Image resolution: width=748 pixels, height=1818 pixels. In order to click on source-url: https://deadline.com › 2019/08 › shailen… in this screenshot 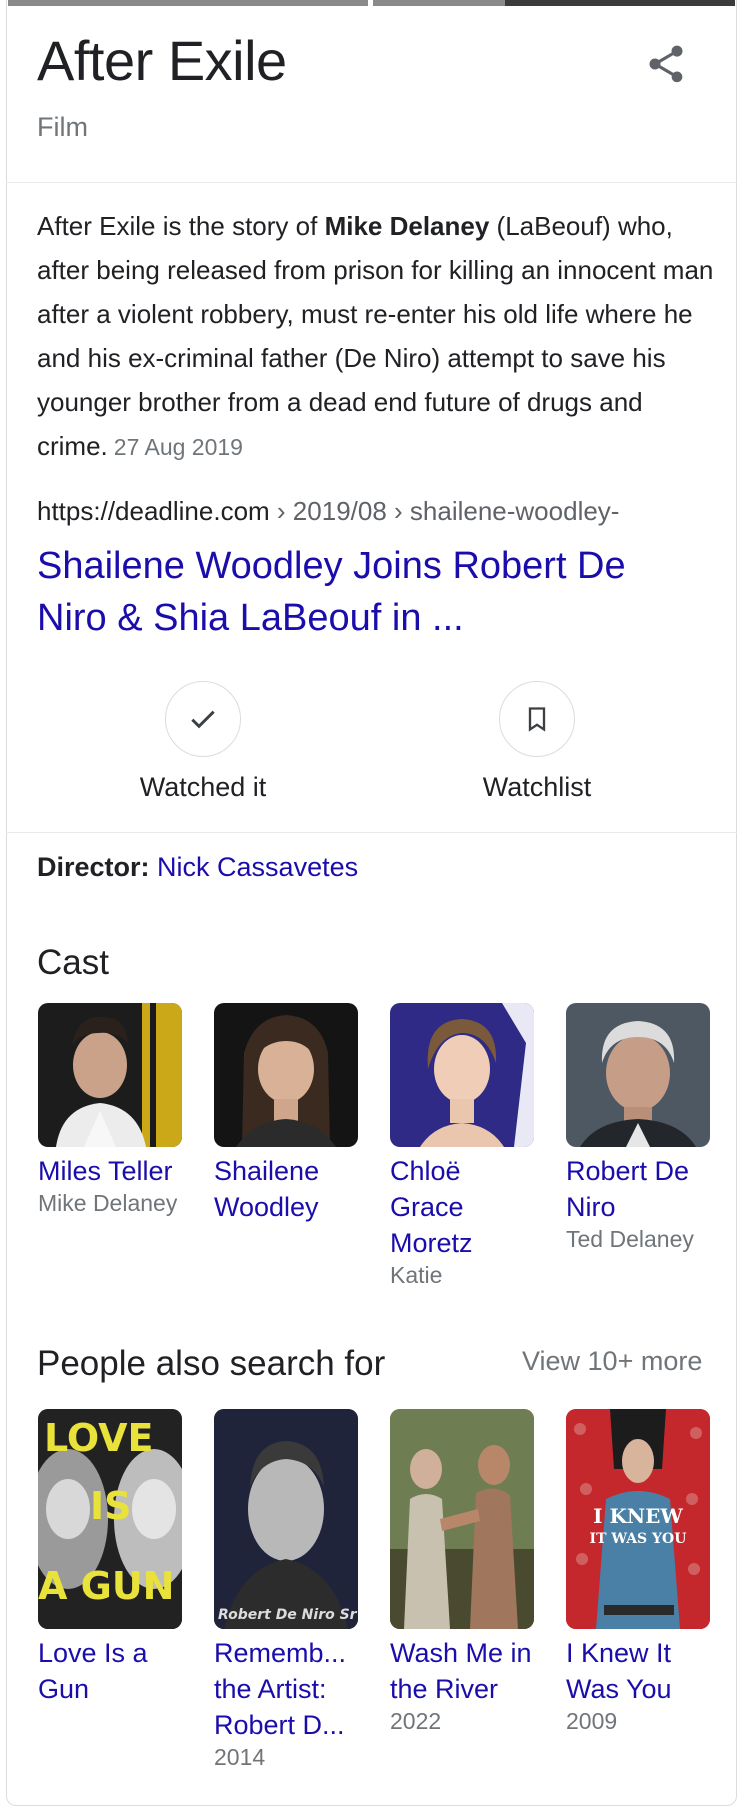, I will do `click(328, 511)`.